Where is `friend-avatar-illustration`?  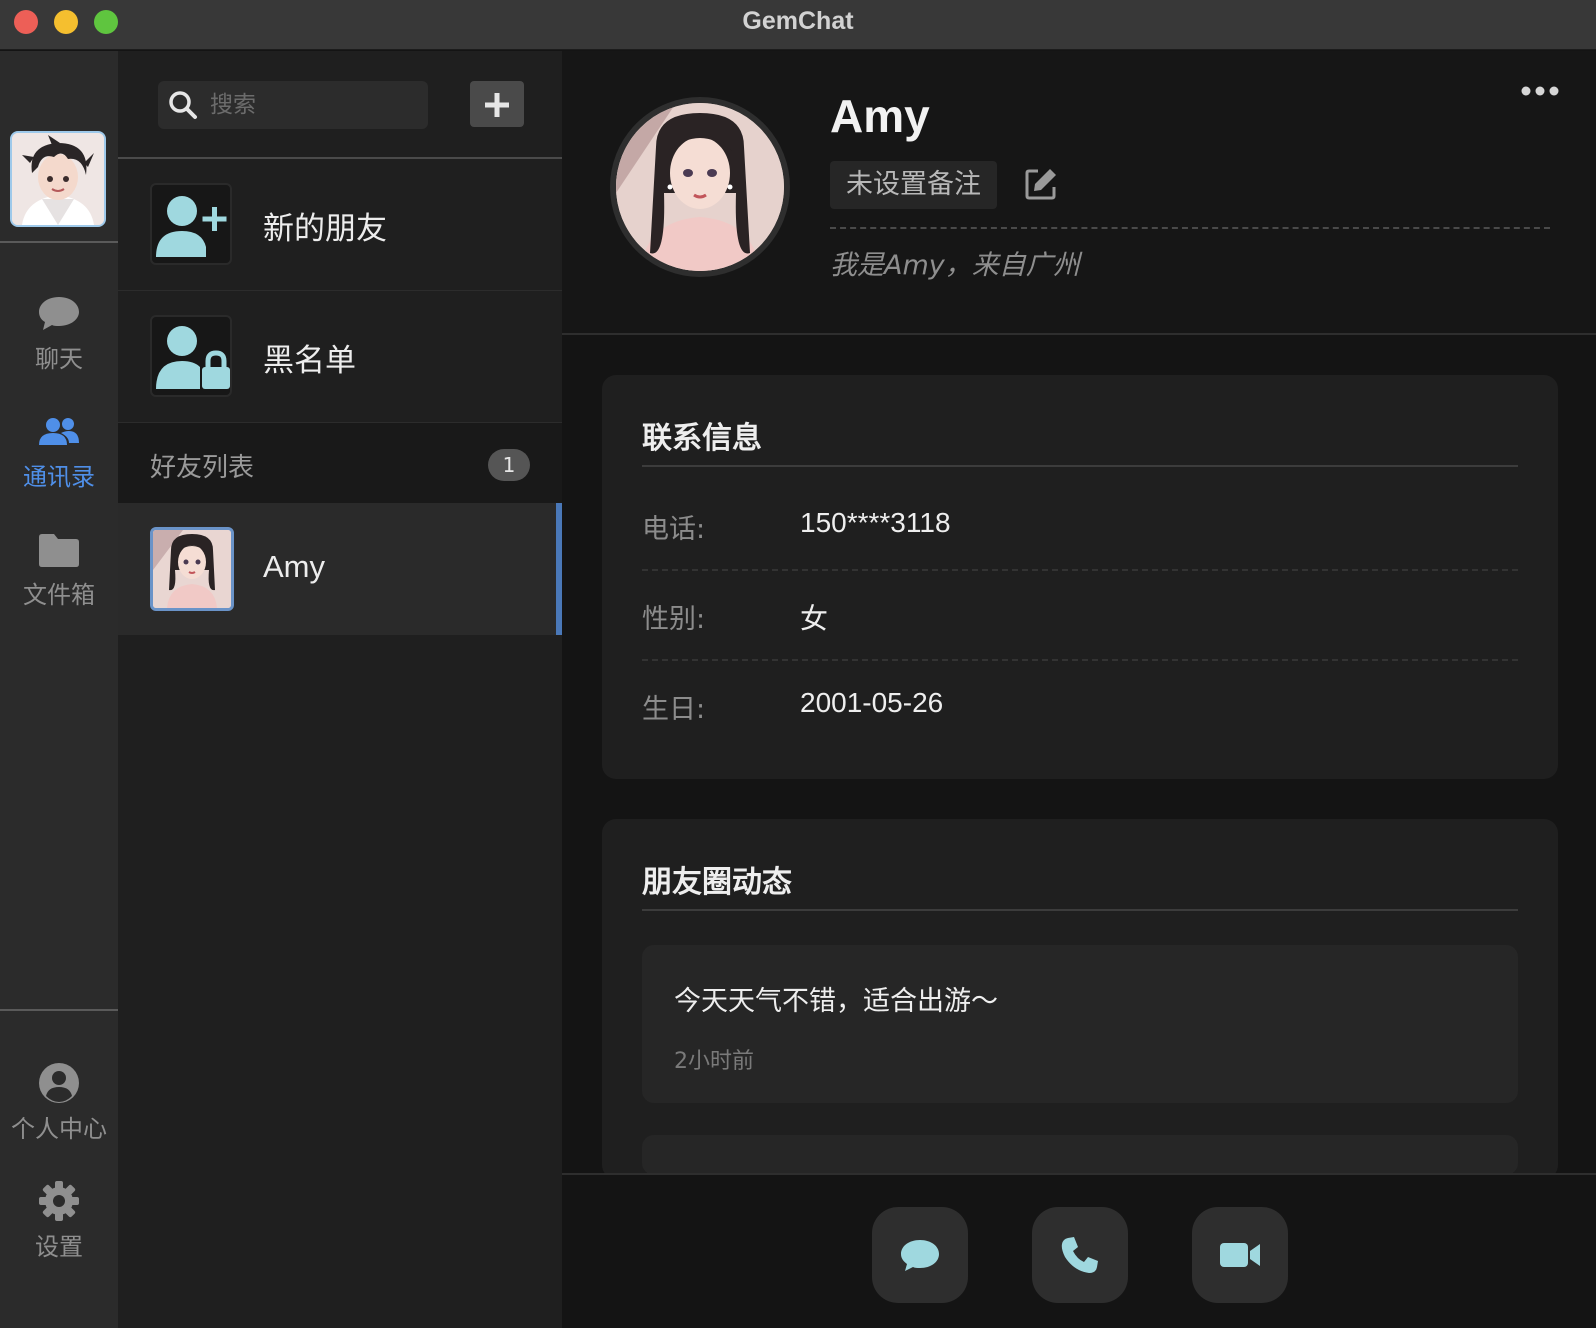 friend-avatar-illustration is located at coordinates (192, 569).